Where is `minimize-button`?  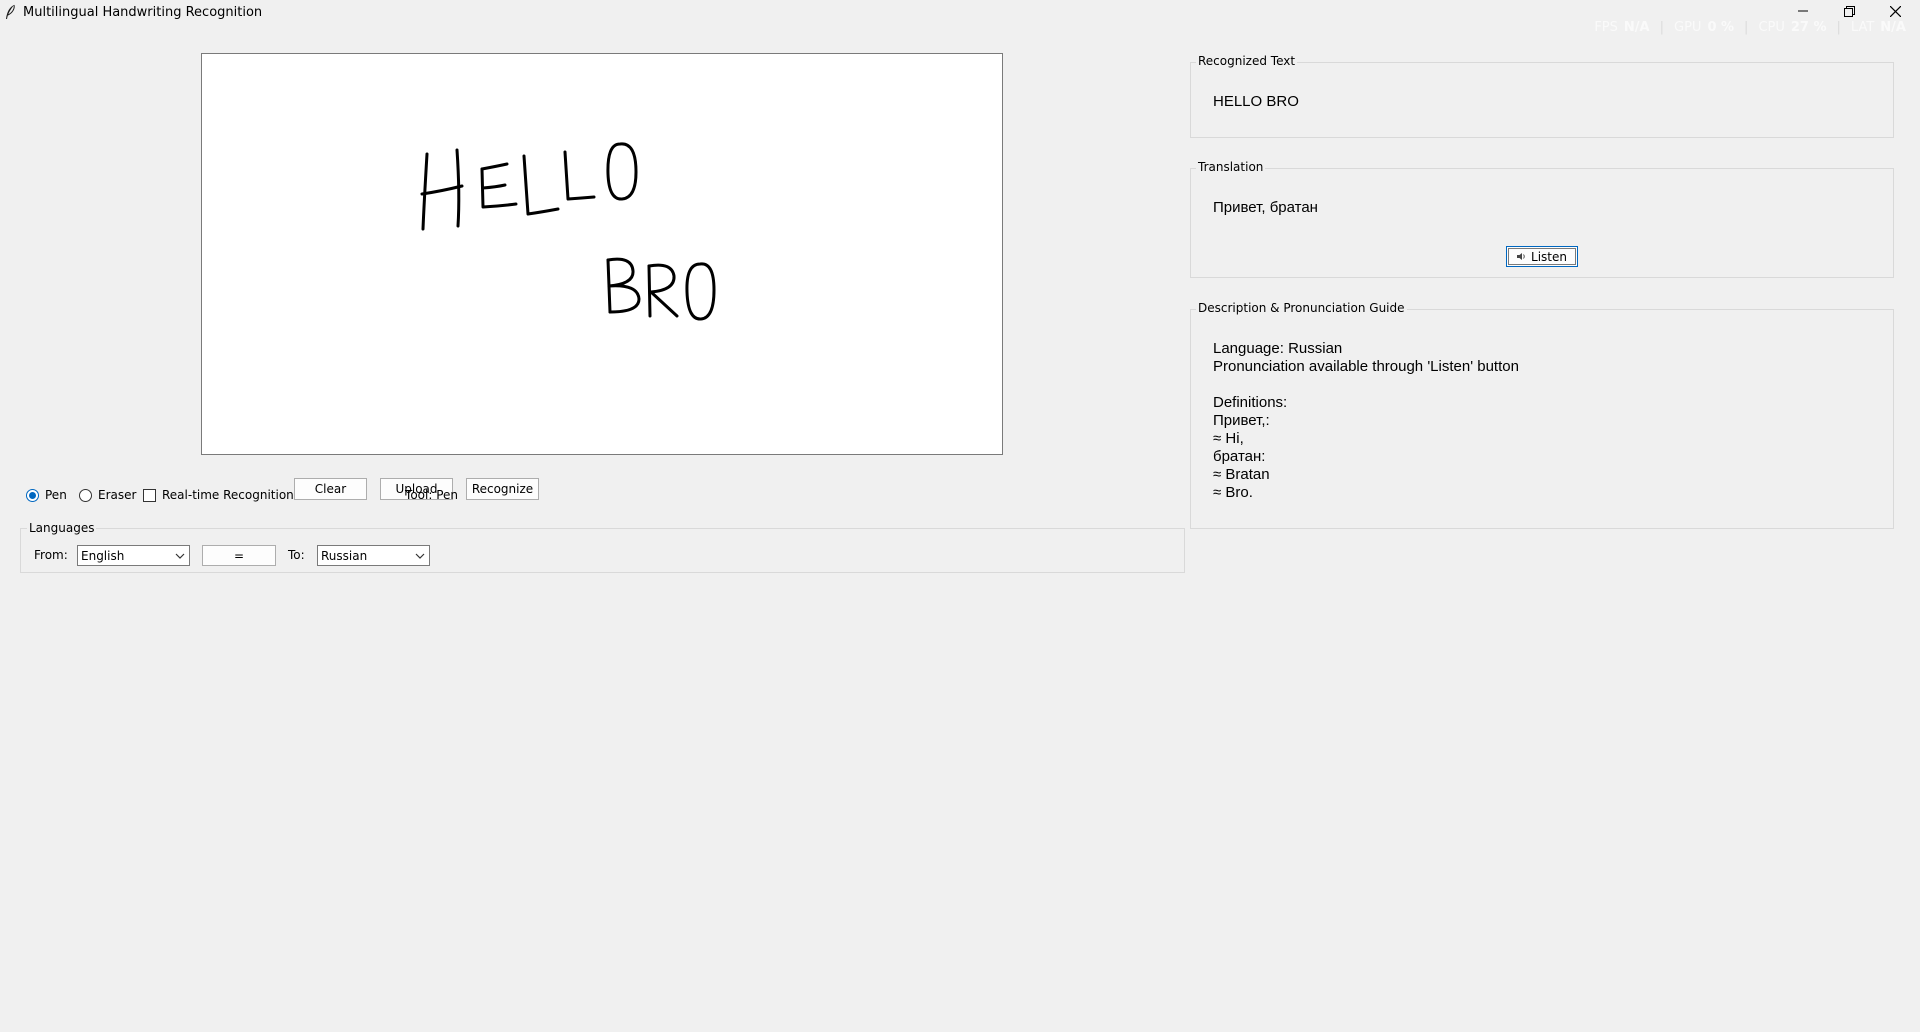 minimize-button is located at coordinates (1803, 11).